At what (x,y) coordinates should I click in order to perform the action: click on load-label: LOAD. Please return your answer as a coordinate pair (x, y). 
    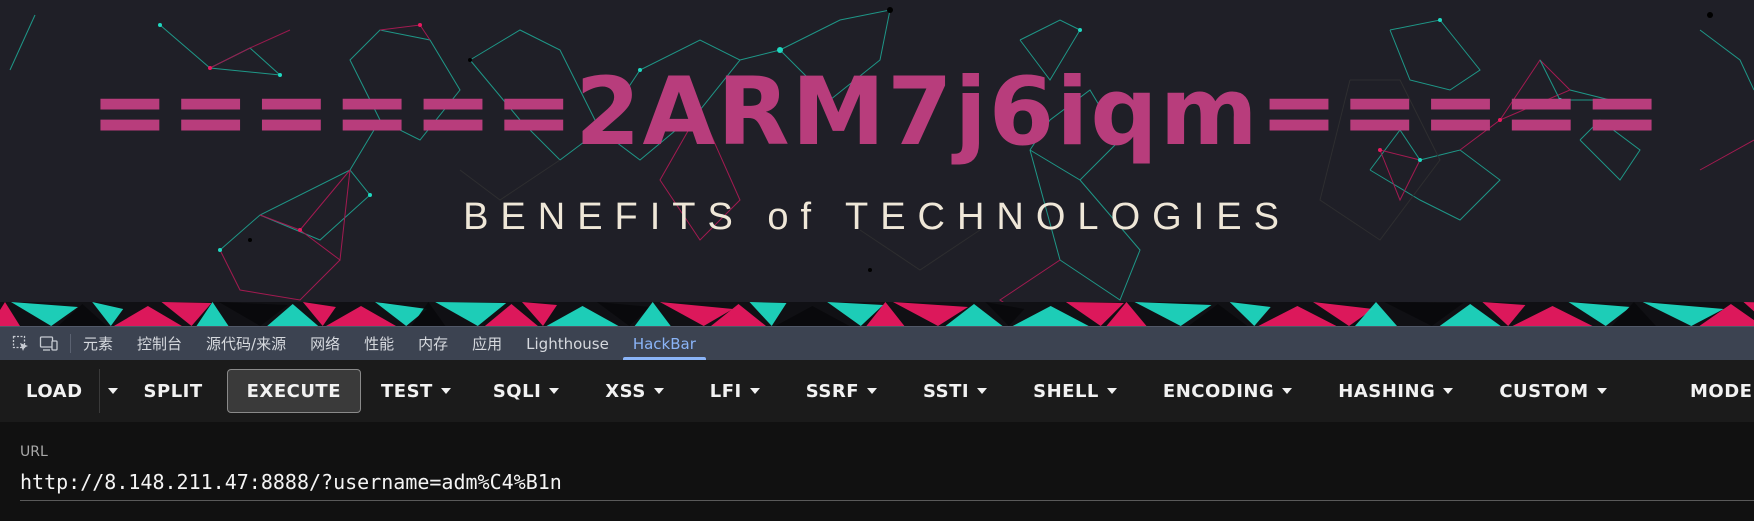
    Looking at the image, I should click on (54, 391).